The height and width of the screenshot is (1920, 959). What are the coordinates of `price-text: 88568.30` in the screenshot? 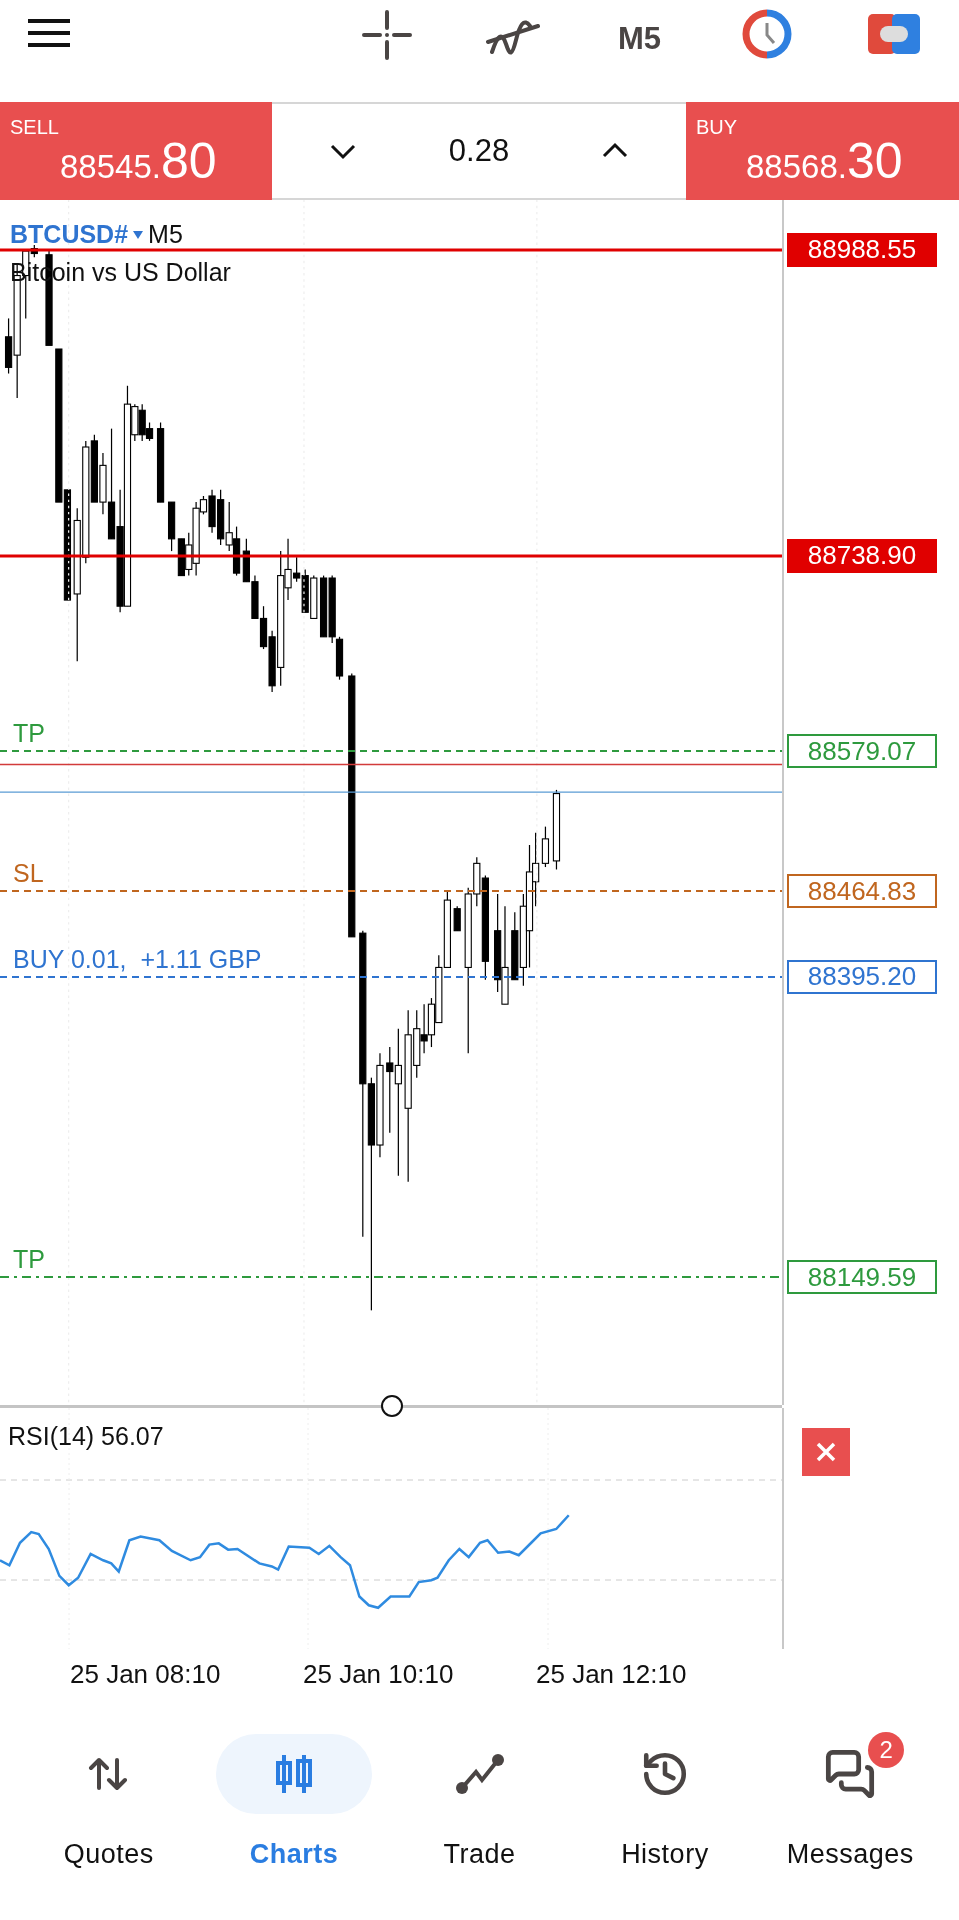 It's located at (824, 161).